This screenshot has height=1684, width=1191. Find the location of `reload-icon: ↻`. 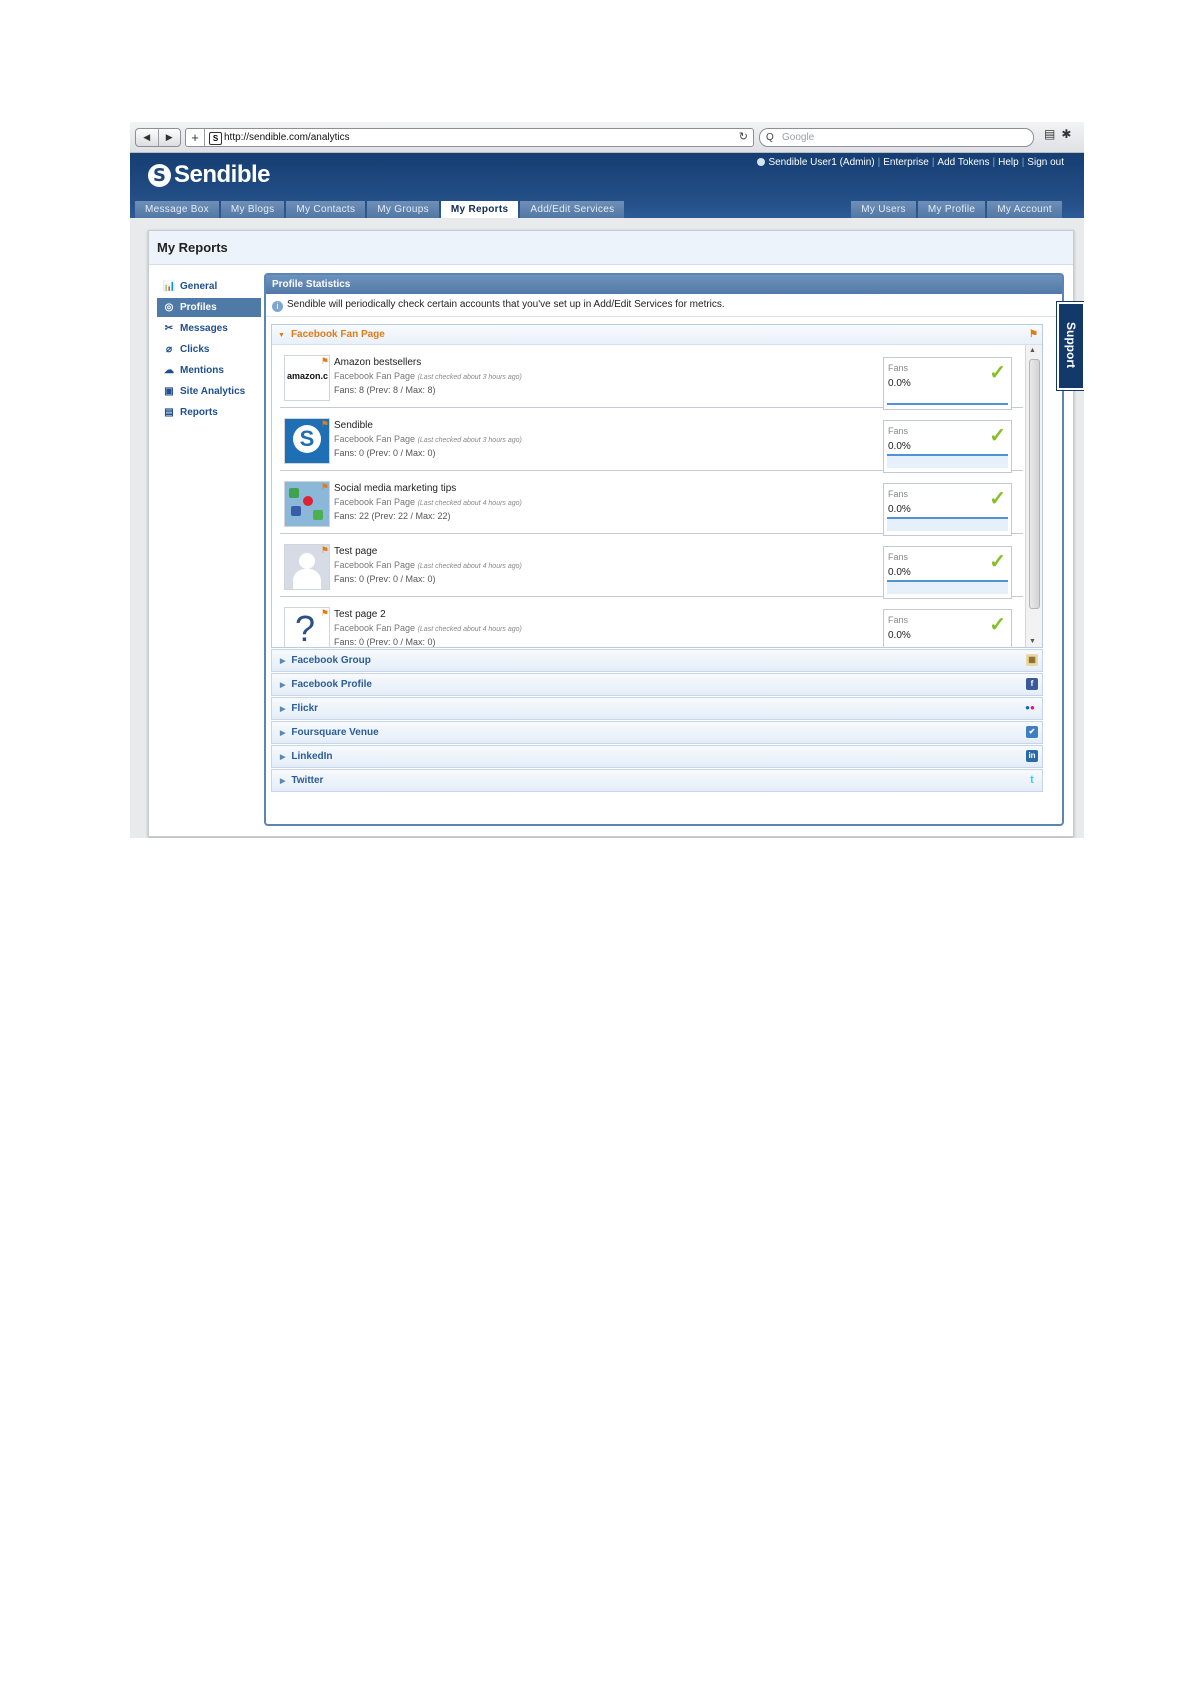

reload-icon: ↻ is located at coordinates (743, 137).